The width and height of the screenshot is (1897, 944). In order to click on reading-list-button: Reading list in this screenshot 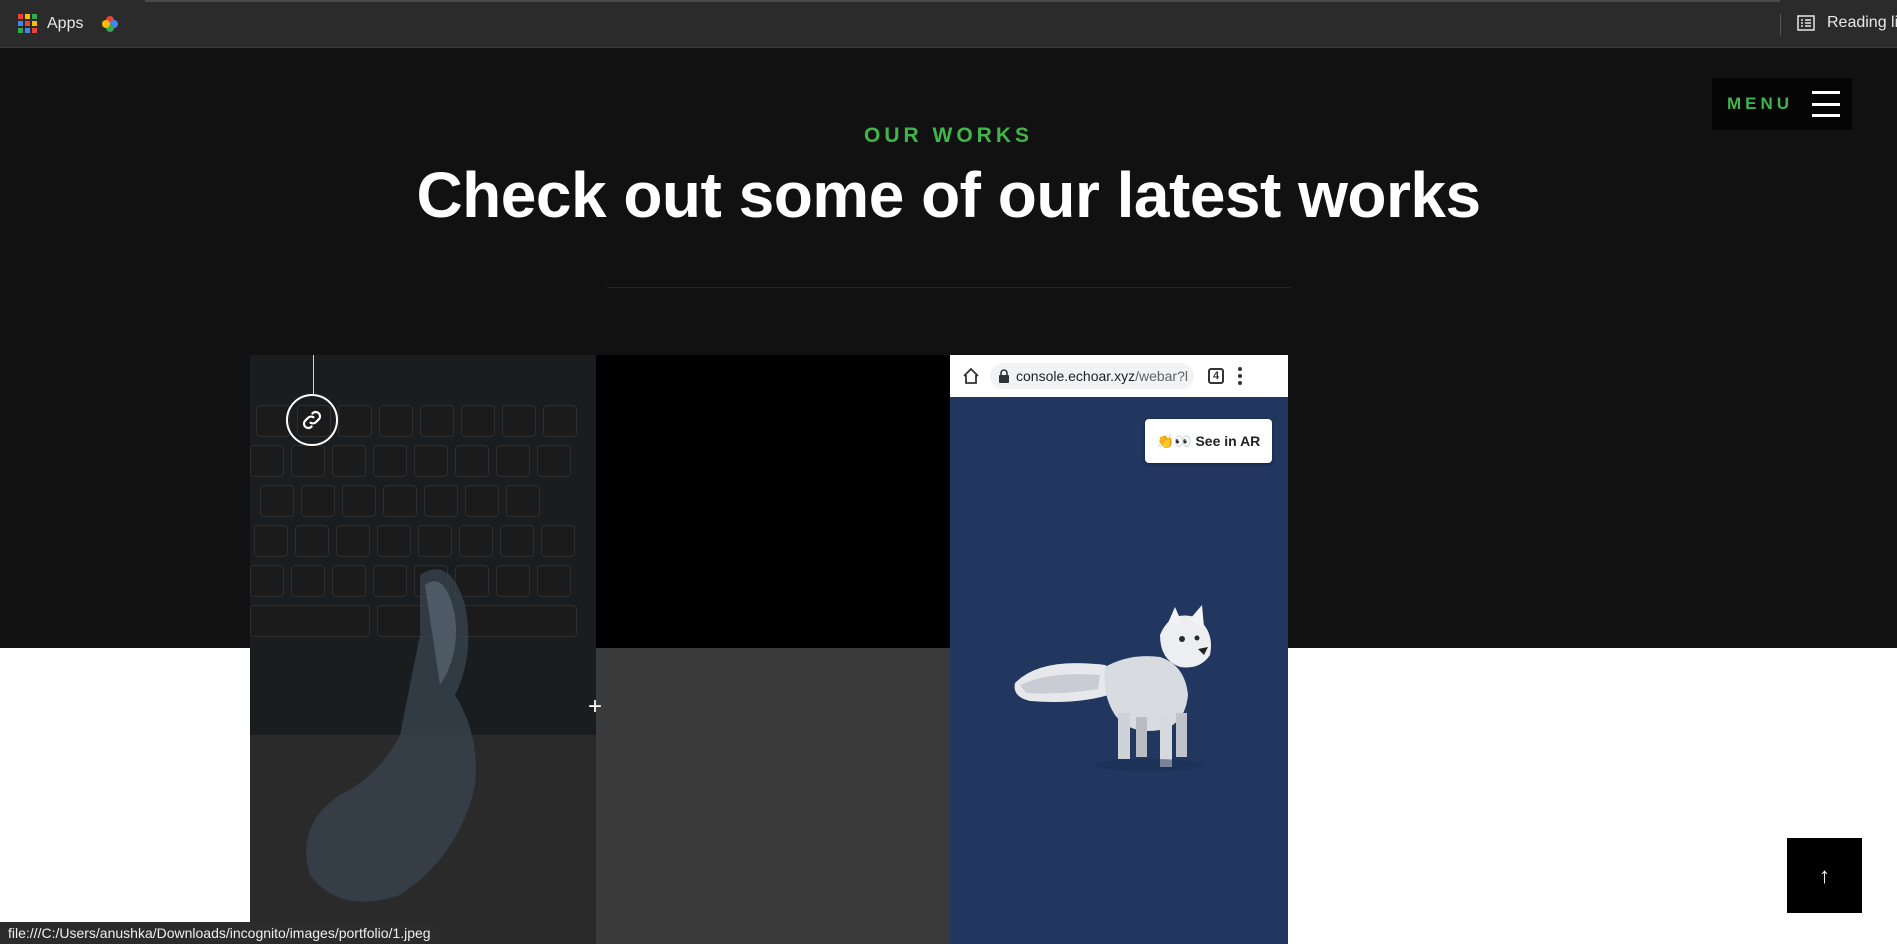, I will do `click(1847, 23)`.